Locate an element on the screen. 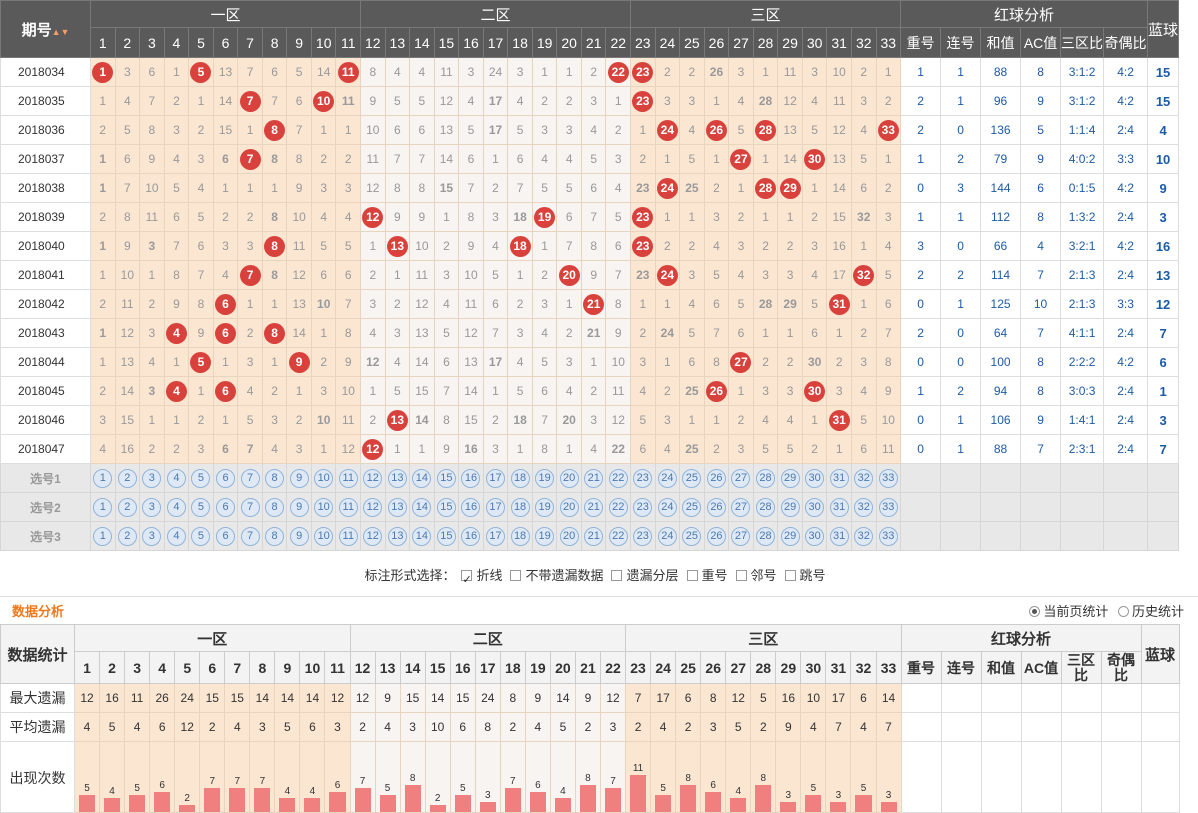  option-1: 不带遗漏数据 is located at coordinates (556, 576).